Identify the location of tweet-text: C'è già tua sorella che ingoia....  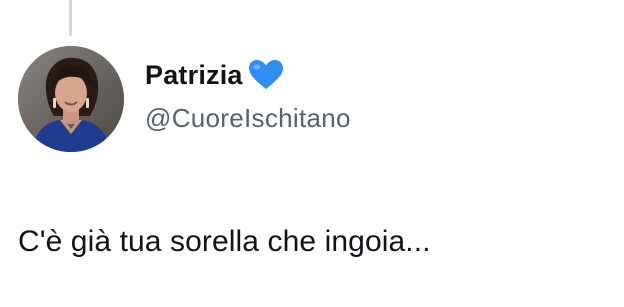
(224, 241).